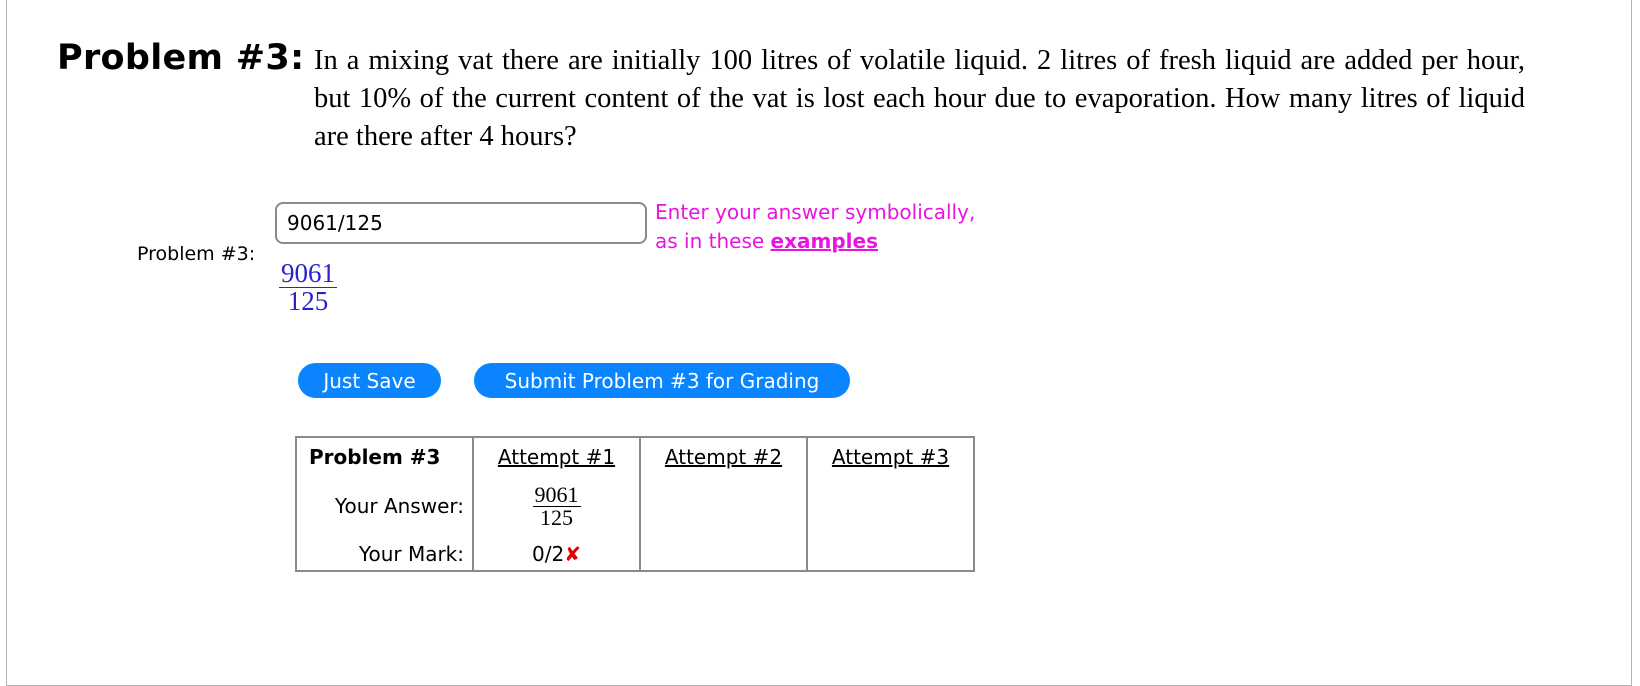  I want to click on table-header-attempt-3: Attempt #3, so click(891, 456).